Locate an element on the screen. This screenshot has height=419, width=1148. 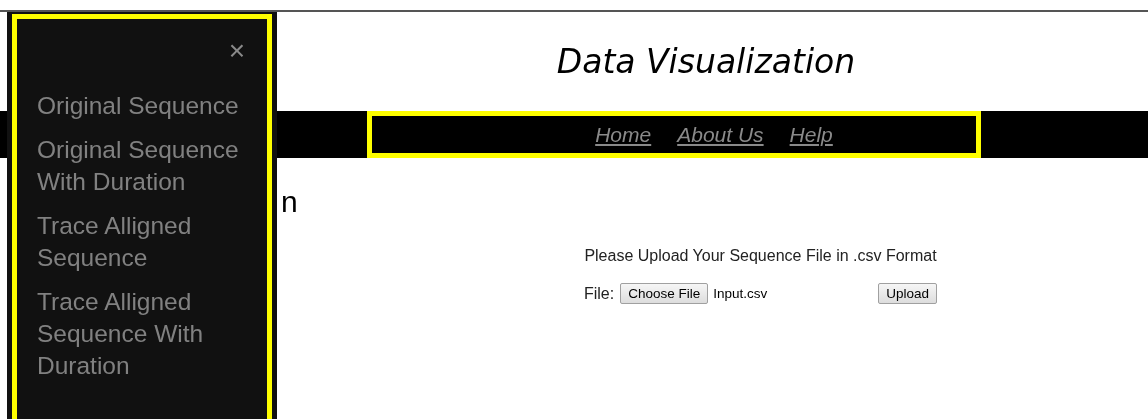
sidebar-item: Original Sequence With Duration is located at coordinates (152, 166).